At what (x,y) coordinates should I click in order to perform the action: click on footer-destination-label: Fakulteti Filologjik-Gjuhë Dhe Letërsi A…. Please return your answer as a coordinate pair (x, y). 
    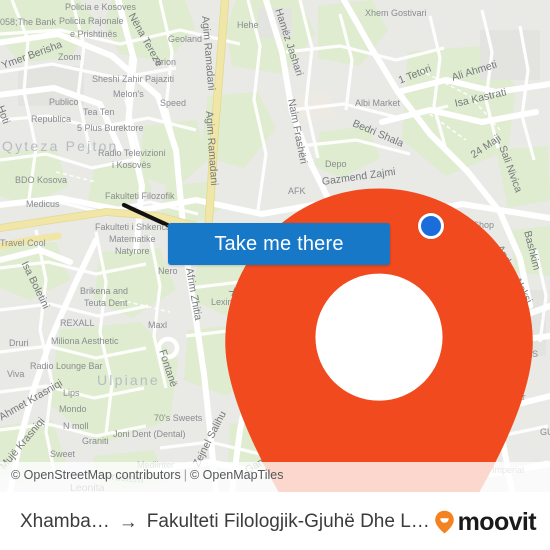
    Looking at the image, I should click on (290, 521).